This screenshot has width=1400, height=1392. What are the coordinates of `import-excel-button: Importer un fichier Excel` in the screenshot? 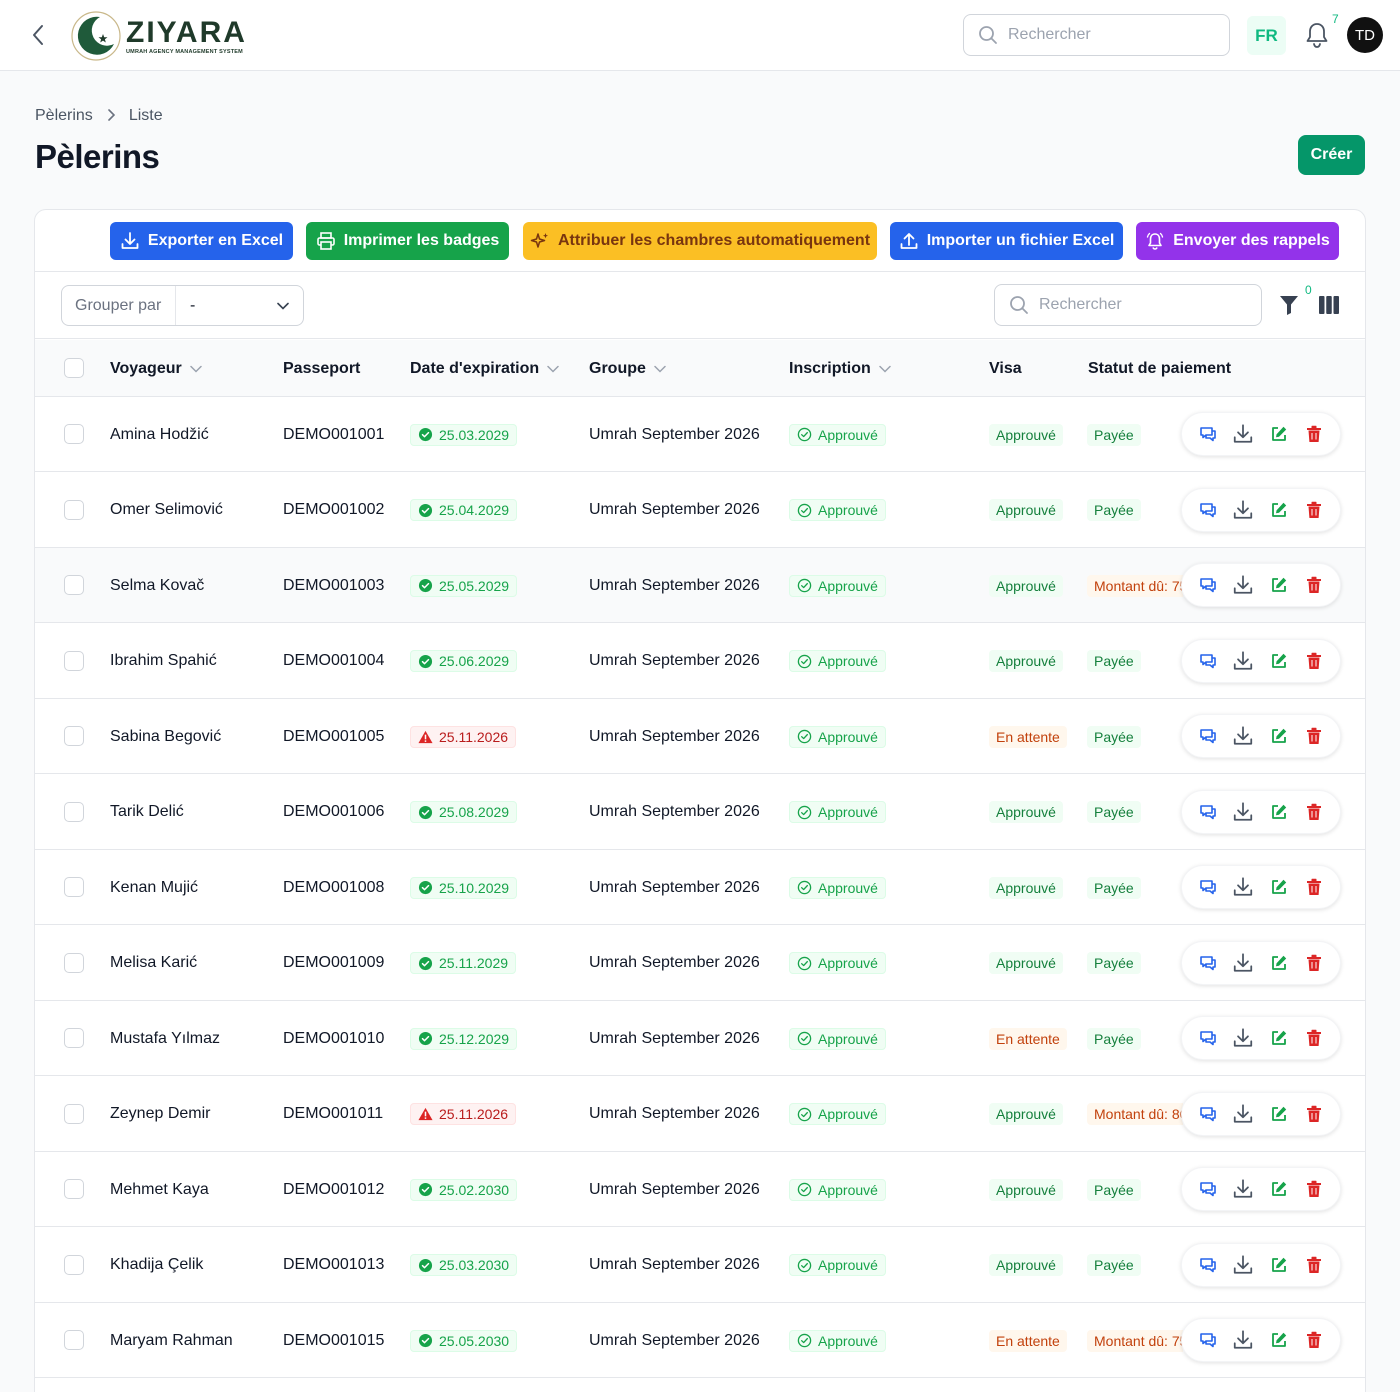 It's located at (1006, 241).